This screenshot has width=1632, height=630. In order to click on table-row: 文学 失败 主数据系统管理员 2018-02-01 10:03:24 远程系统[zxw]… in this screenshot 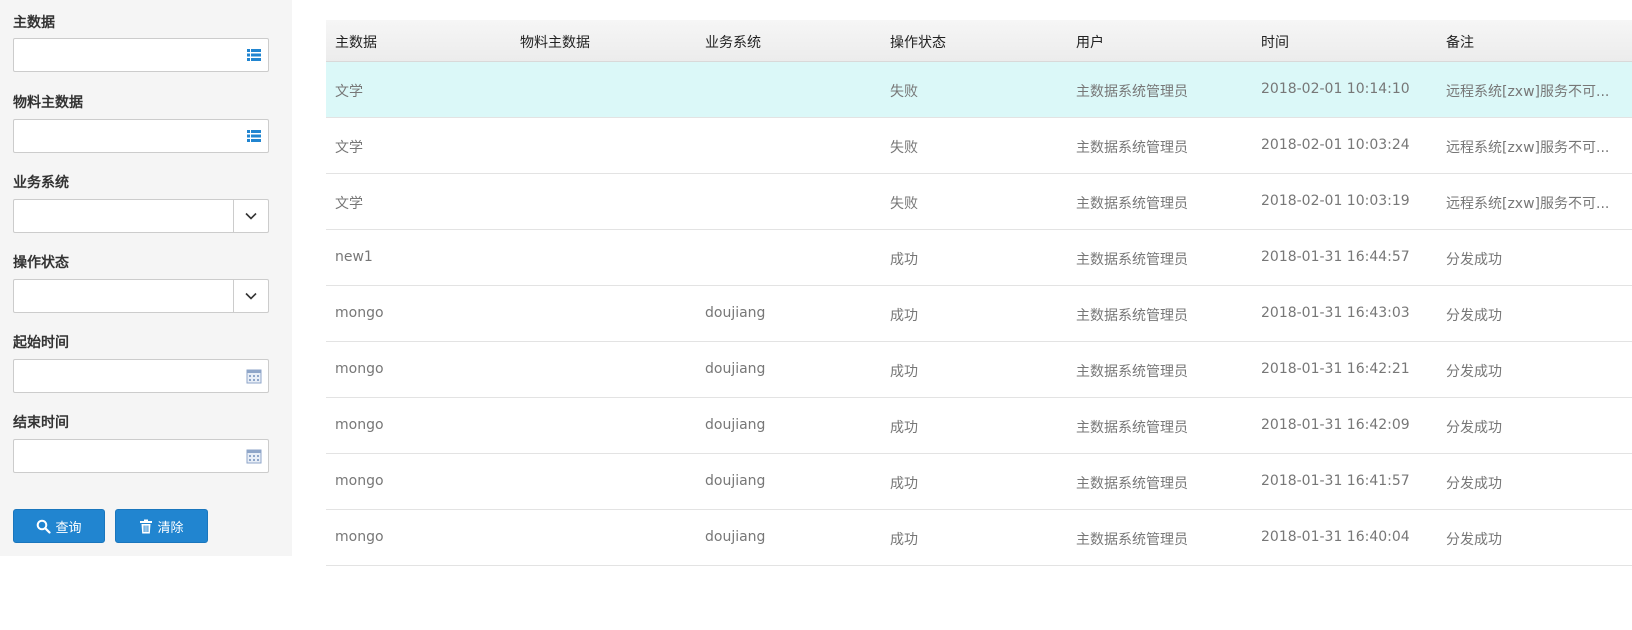, I will do `click(979, 146)`.